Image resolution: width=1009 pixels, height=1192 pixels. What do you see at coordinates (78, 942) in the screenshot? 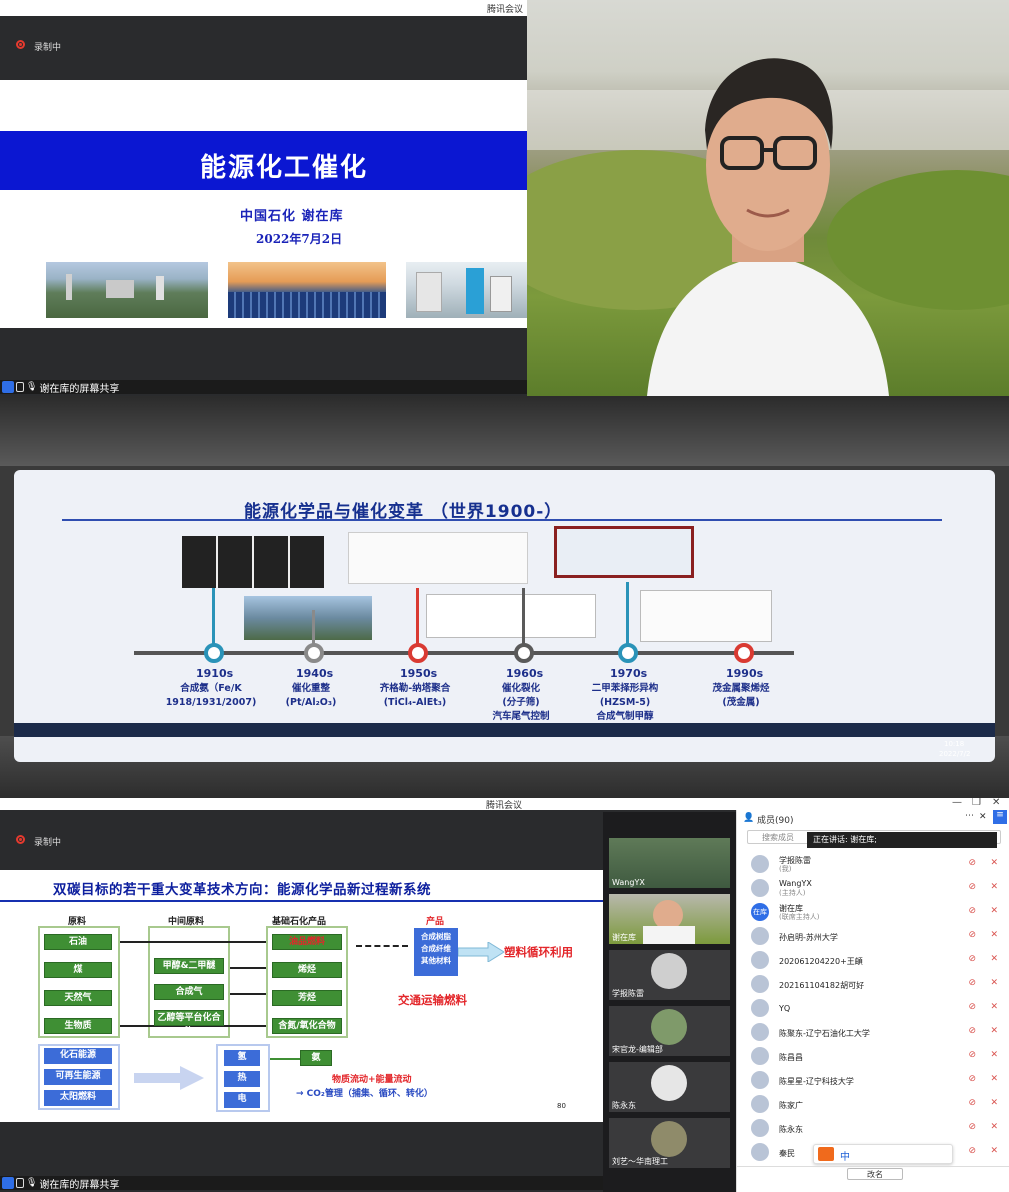
I see `raw-material-box: 石油` at bounding box center [78, 942].